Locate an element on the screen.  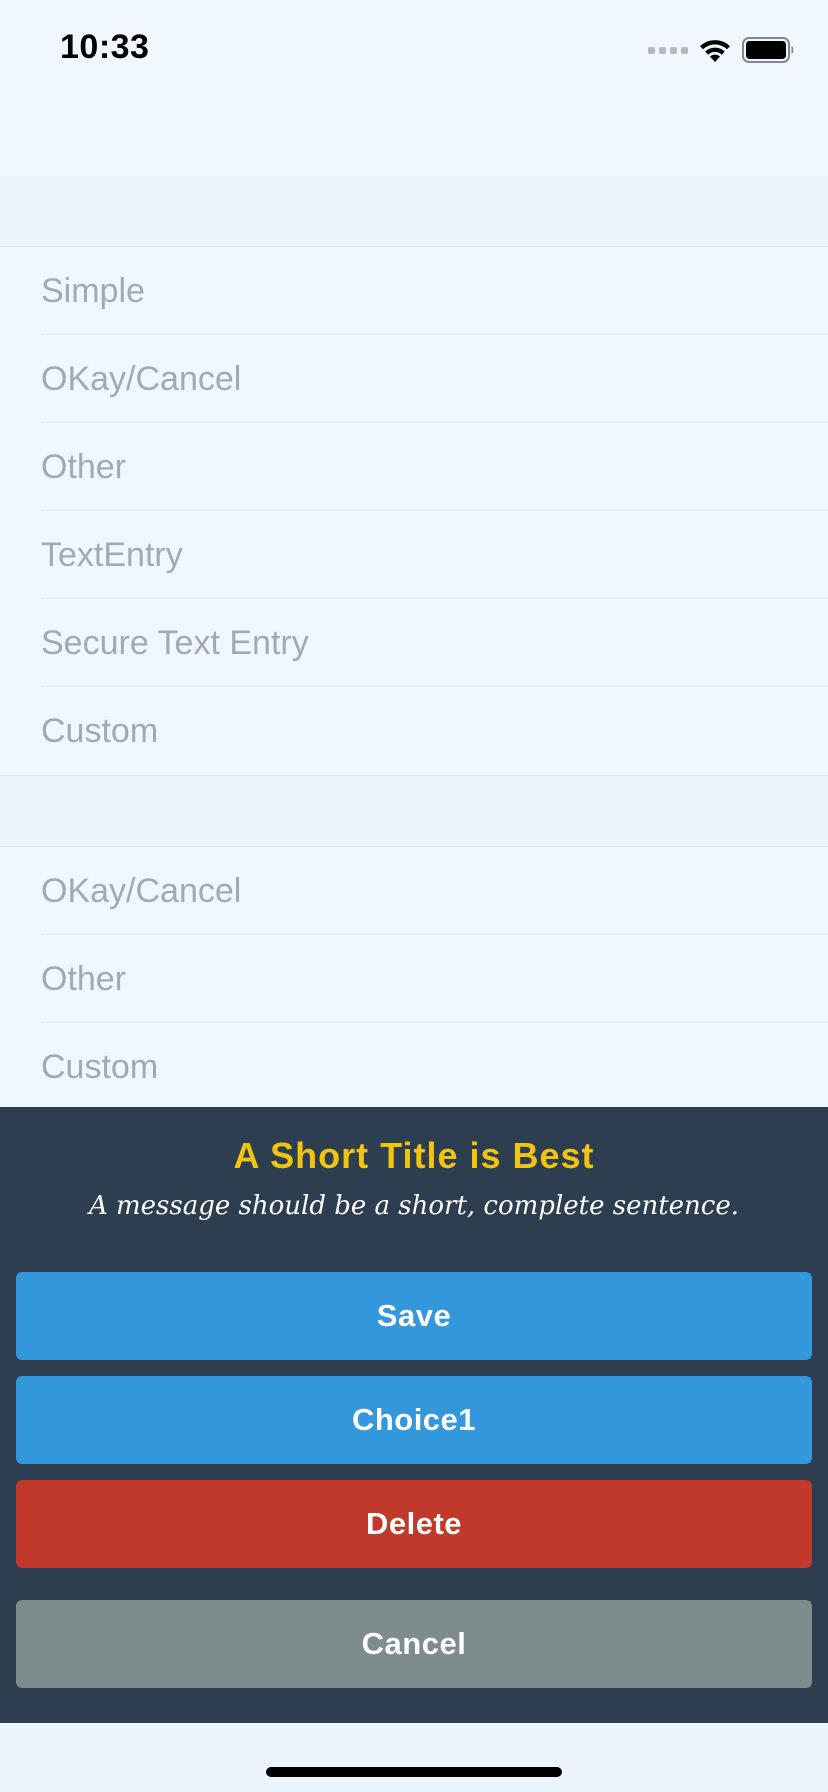
row-label: Secure Text Entry is located at coordinates (175, 643).